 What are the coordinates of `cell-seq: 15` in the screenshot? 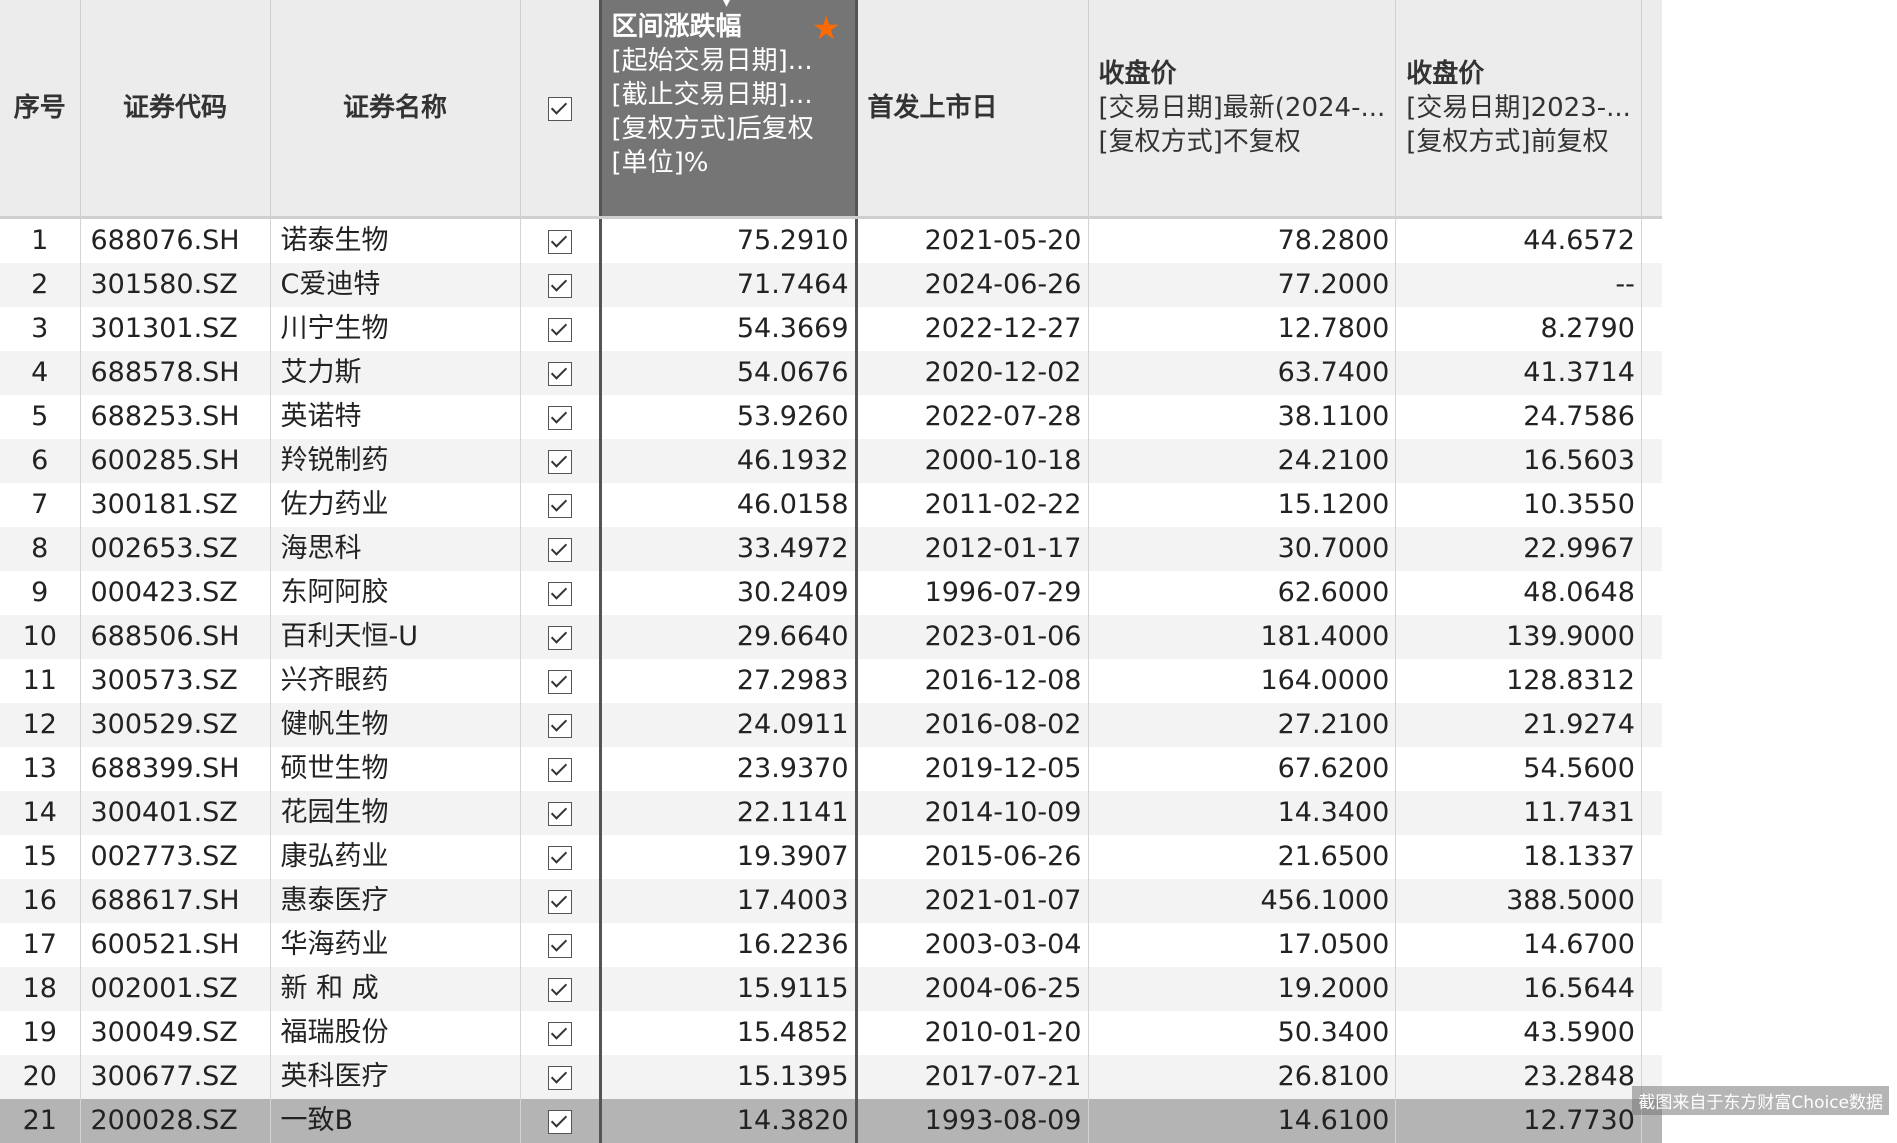 It's located at (40, 857).